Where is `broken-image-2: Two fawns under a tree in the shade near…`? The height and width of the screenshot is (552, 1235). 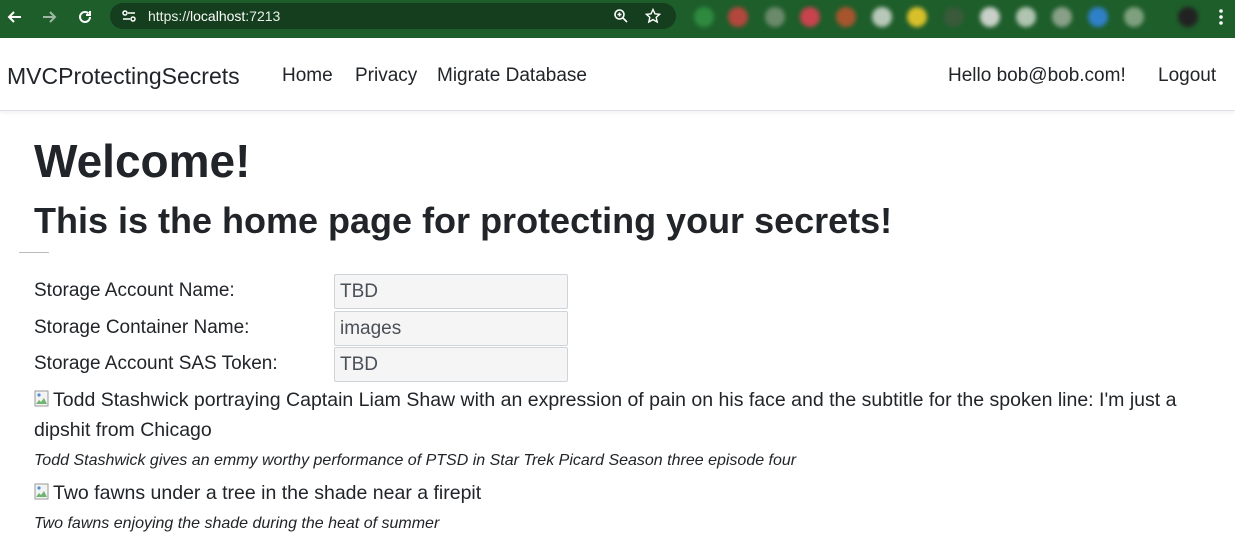 broken-image-2: Two fawns under a tree in the shade near… is located at coordinates (257, 493).